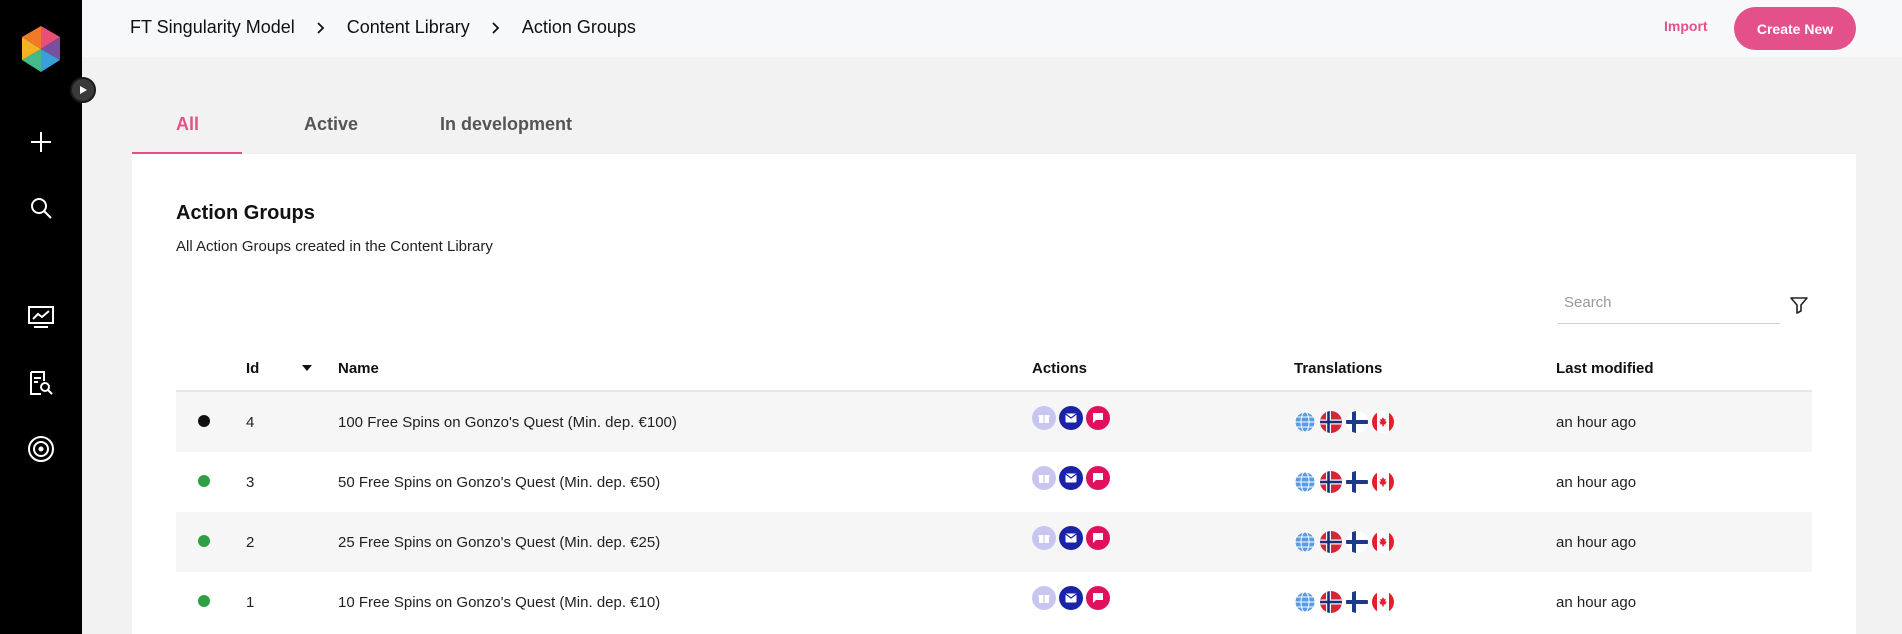 Image resolution: width=1902 pixels, height=634 pixels. I want to click on row-id: 4, so click(250, 422).